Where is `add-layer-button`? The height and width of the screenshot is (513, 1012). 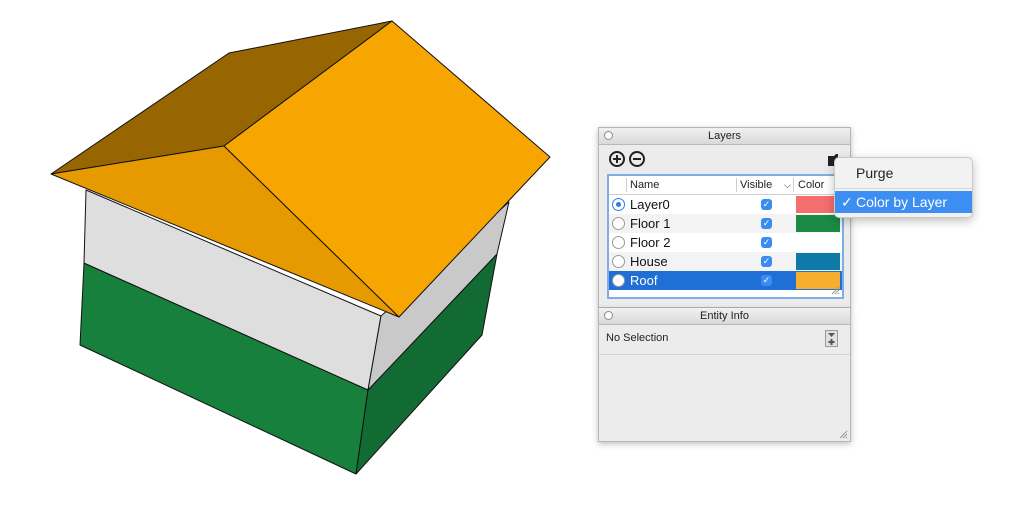 add-layer-button is located at coordinates (617, 159).